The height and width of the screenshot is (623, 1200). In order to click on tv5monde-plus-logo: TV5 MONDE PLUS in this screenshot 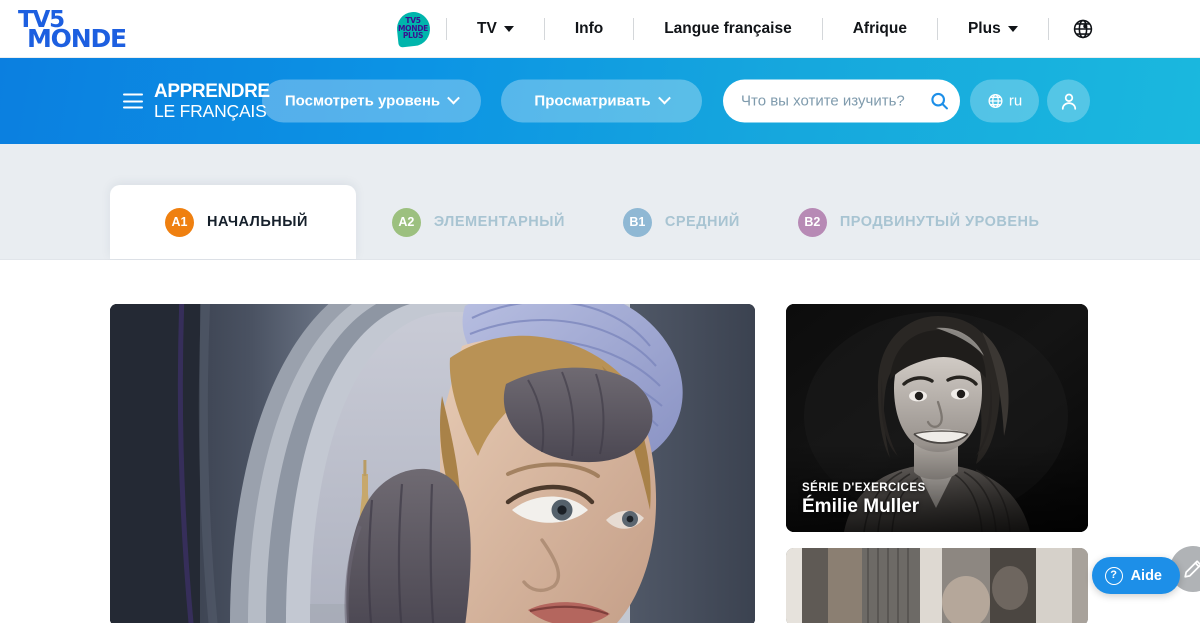, I will do `click(413, 29)`.